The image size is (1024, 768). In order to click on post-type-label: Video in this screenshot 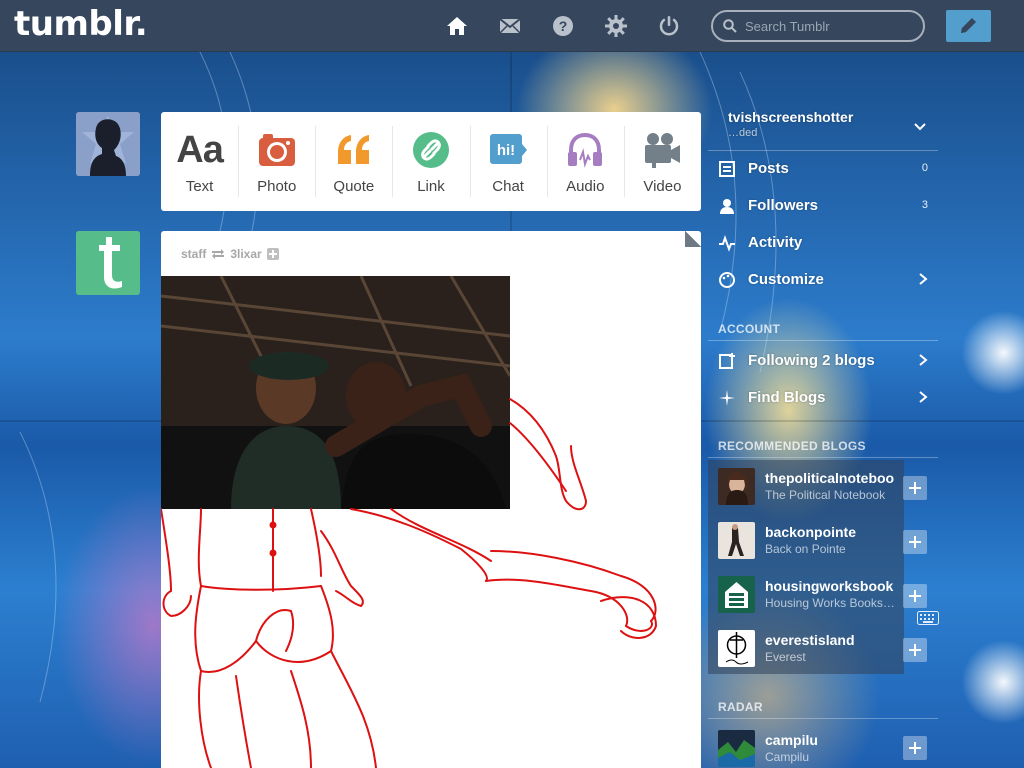, I will do `click(662, 186)`.